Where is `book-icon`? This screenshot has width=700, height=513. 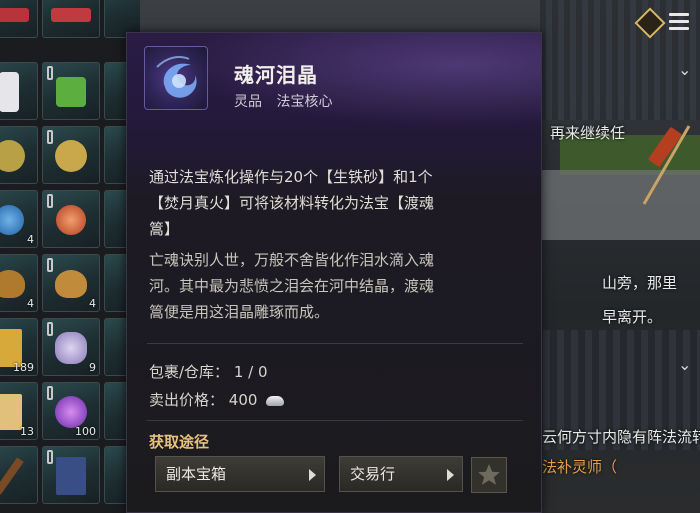 book-icon is located at coordinates (71, 476).